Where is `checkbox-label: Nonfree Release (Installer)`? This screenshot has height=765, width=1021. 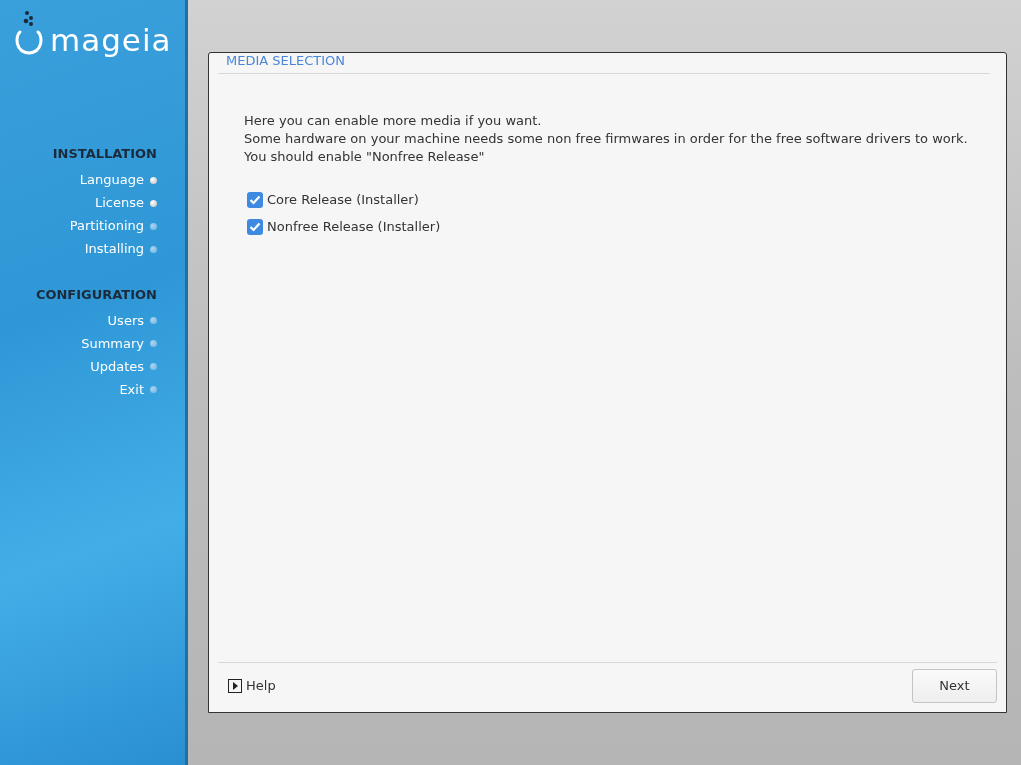 checkbox-label: Nonfree Release (Installer) is located at coordinates (354, 226).